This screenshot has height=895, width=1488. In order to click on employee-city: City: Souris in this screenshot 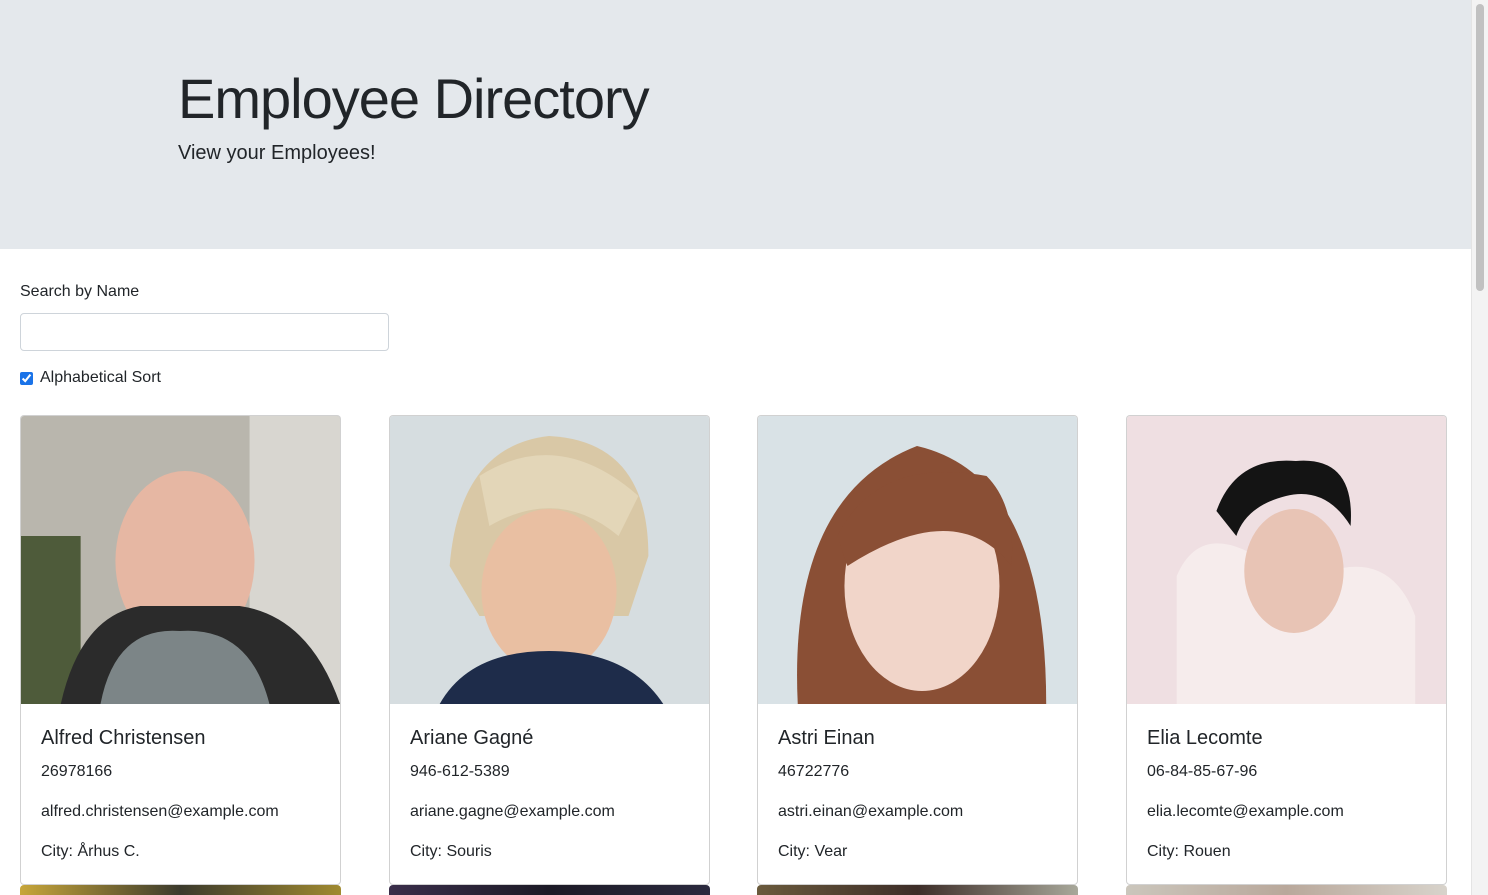, I will do `click(451, 851)`.